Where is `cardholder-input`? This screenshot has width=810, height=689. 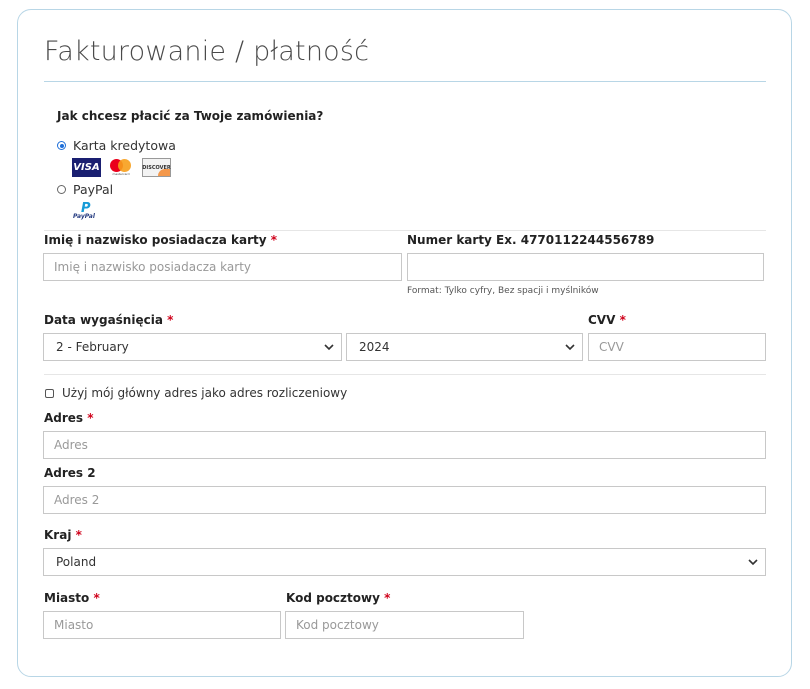
cardholder-input is located at coordinates (222, 267).